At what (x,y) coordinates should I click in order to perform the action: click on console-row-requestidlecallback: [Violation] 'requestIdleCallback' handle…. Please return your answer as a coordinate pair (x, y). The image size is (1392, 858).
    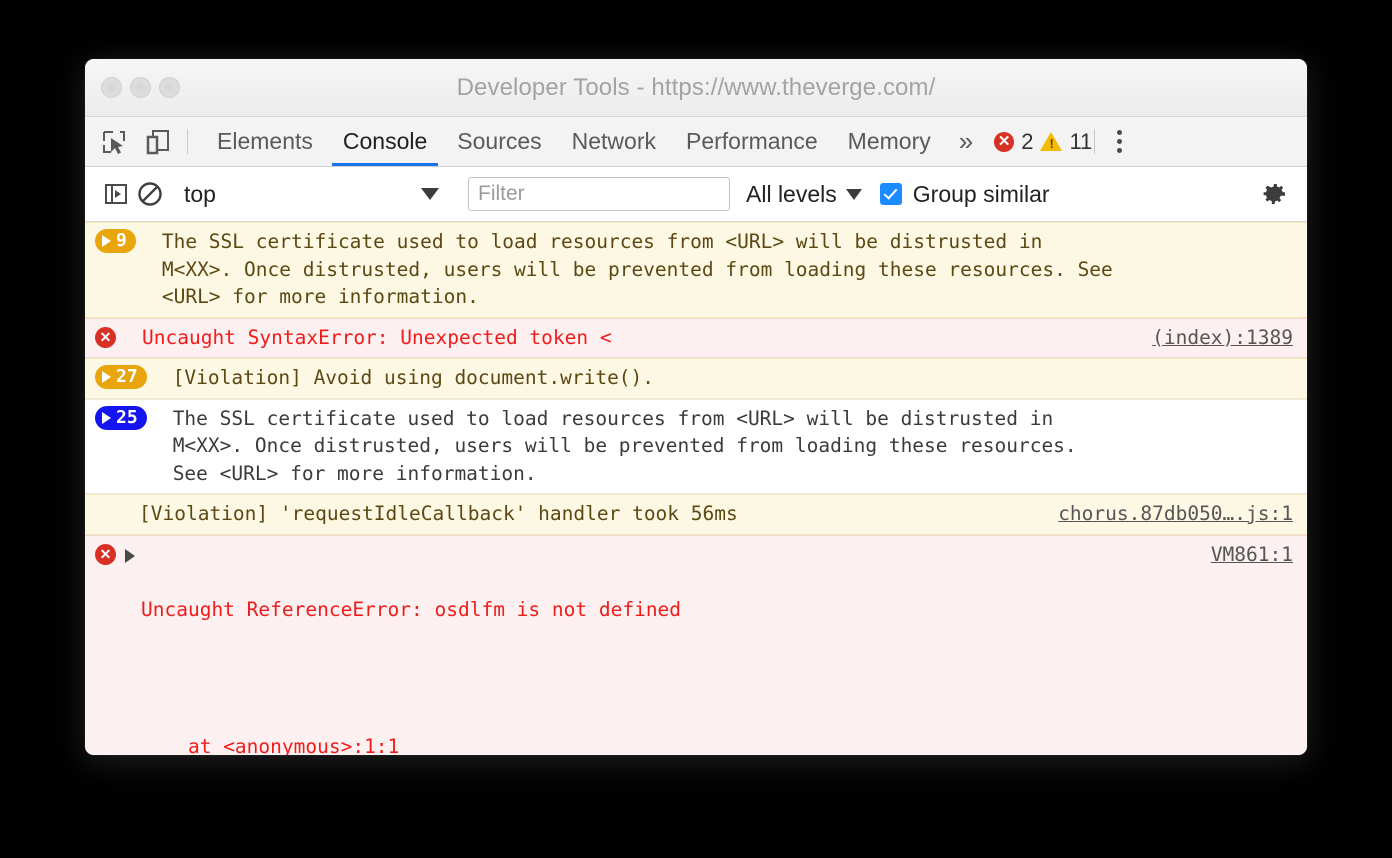
    Looking at the image, I should click on (696, 514).